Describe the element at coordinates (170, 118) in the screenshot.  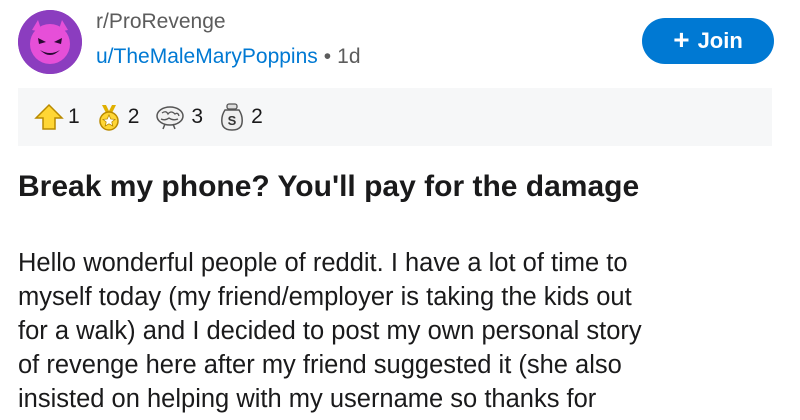
I see `brain-award-icon` at that location.